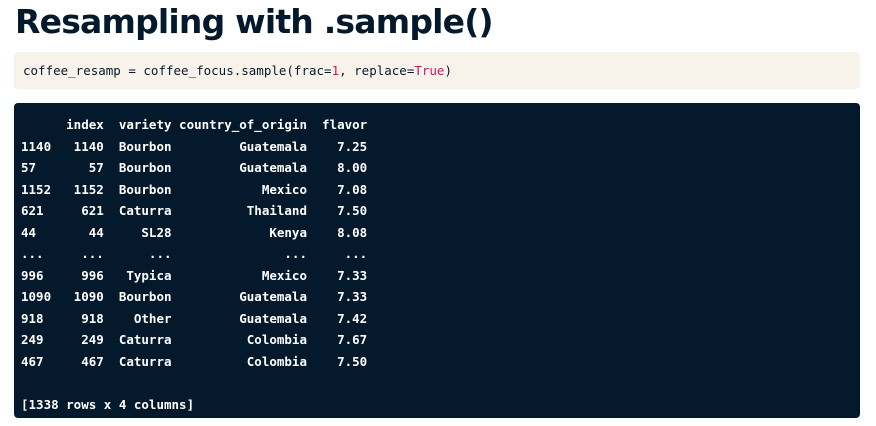 This screenshot has height=426, width=876. What do you see at coordinates (377, 70) in the screenshot?
I see `code-text: , replace=` at bounding box center [377, 70].